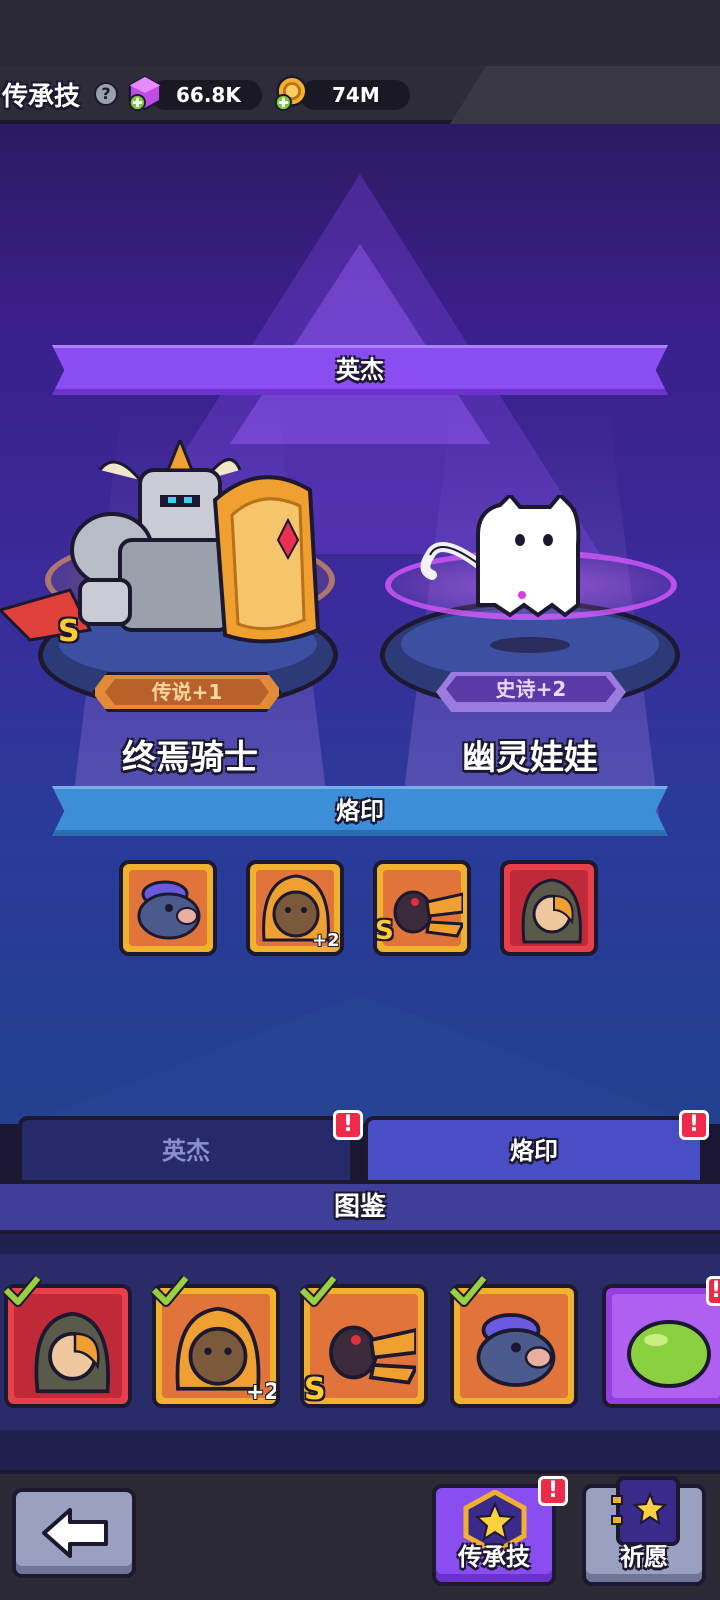 This screenshot has height=1600, width=720. I want to click on slime-icon, so click(669, 1354).